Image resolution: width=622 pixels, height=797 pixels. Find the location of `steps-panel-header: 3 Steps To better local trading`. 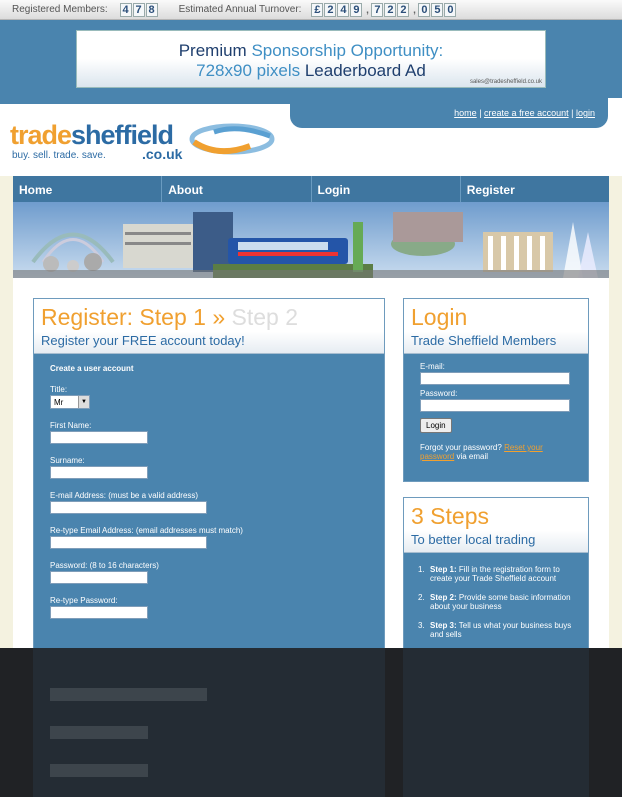

steps-panel-header: 3 Steps To better local trading is located at coordinates (496, 525).